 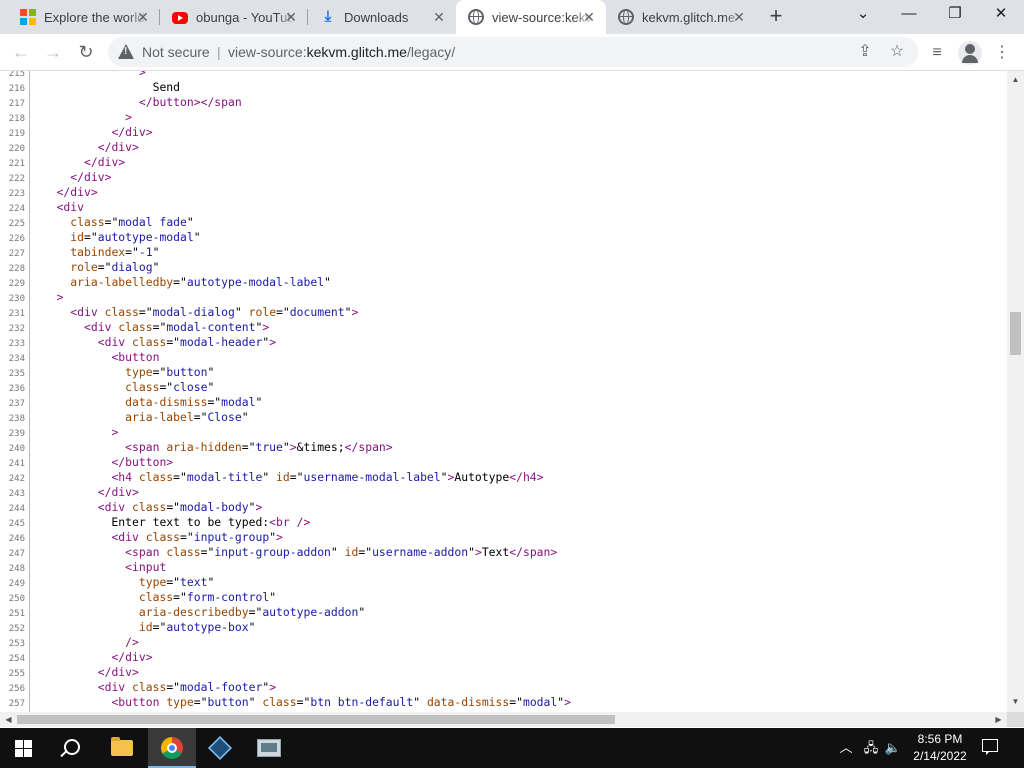 What do you see at coordinates (893, 748) in the screenshot?
I see `volume-icon: 🔈` at bounding box center [893, 748].